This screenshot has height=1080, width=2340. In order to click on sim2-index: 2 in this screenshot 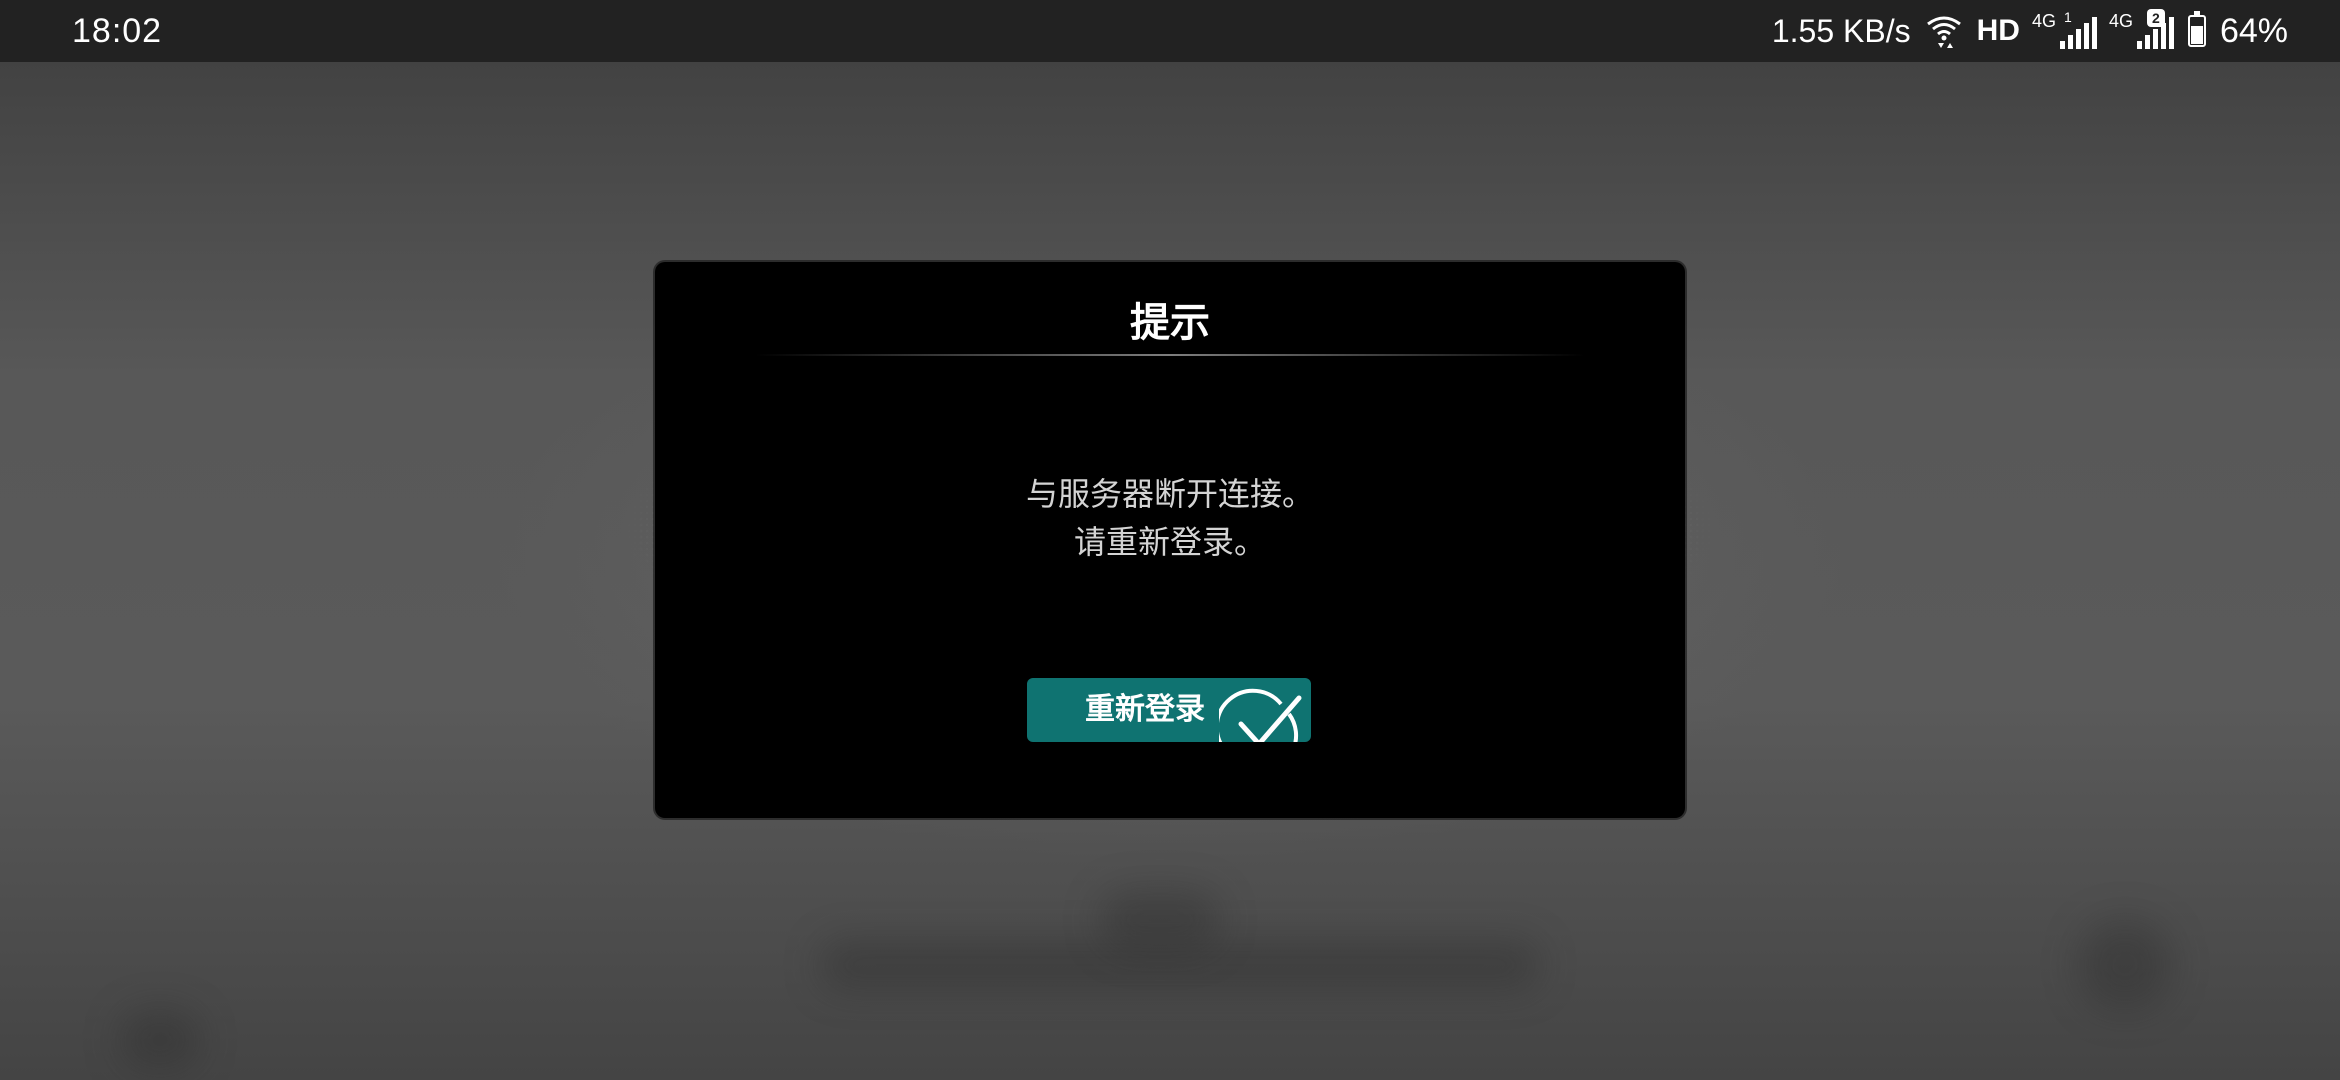, I will do `click(2155, 18)`.